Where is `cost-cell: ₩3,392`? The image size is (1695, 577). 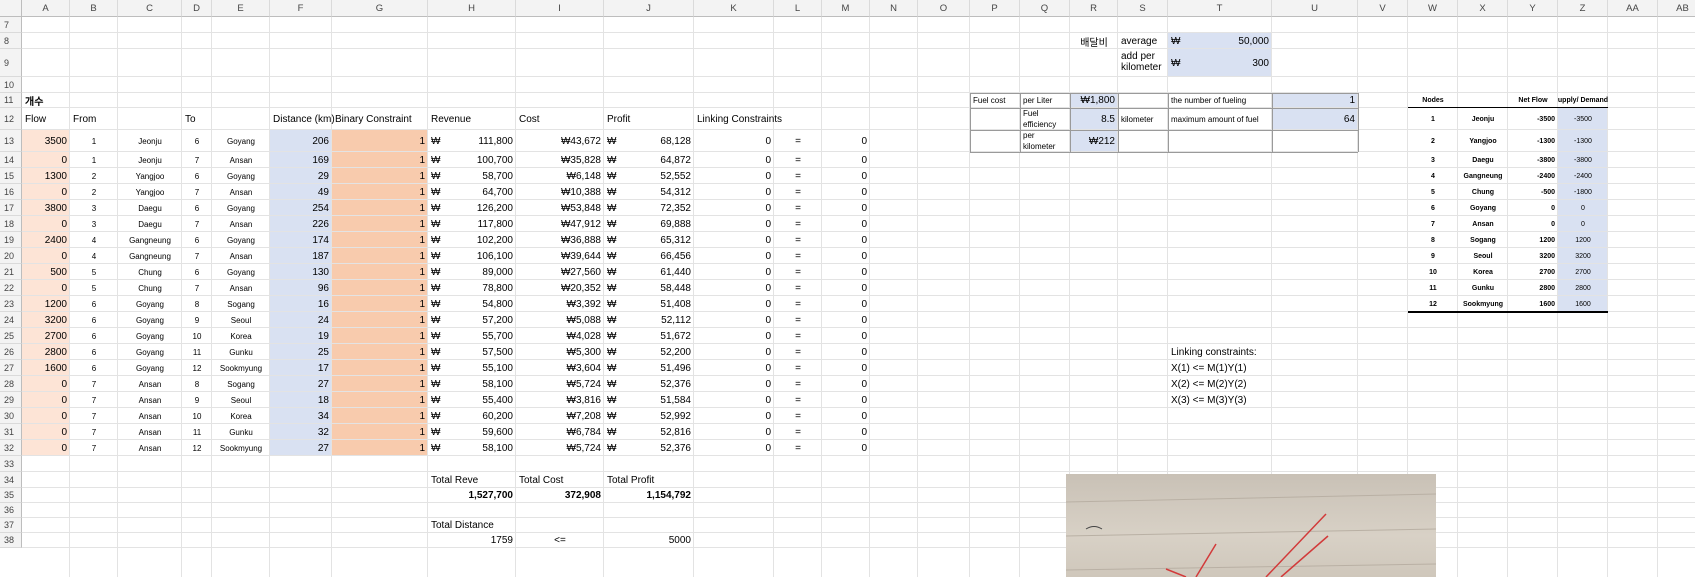 cost-cell: ₩3,392 is located at coordinates (560, 304).